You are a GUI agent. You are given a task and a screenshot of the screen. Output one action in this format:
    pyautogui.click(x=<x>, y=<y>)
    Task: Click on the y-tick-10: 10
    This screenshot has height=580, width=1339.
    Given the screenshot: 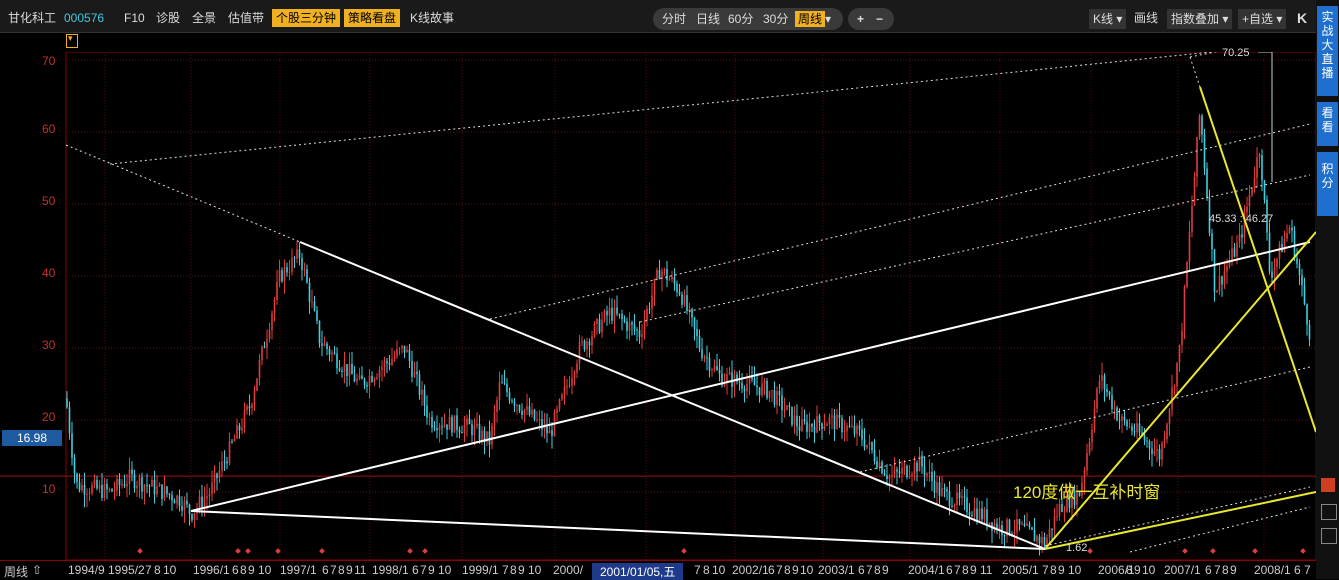 What is the action you would take?
    pyautogui.click(x=49, y=489)
    